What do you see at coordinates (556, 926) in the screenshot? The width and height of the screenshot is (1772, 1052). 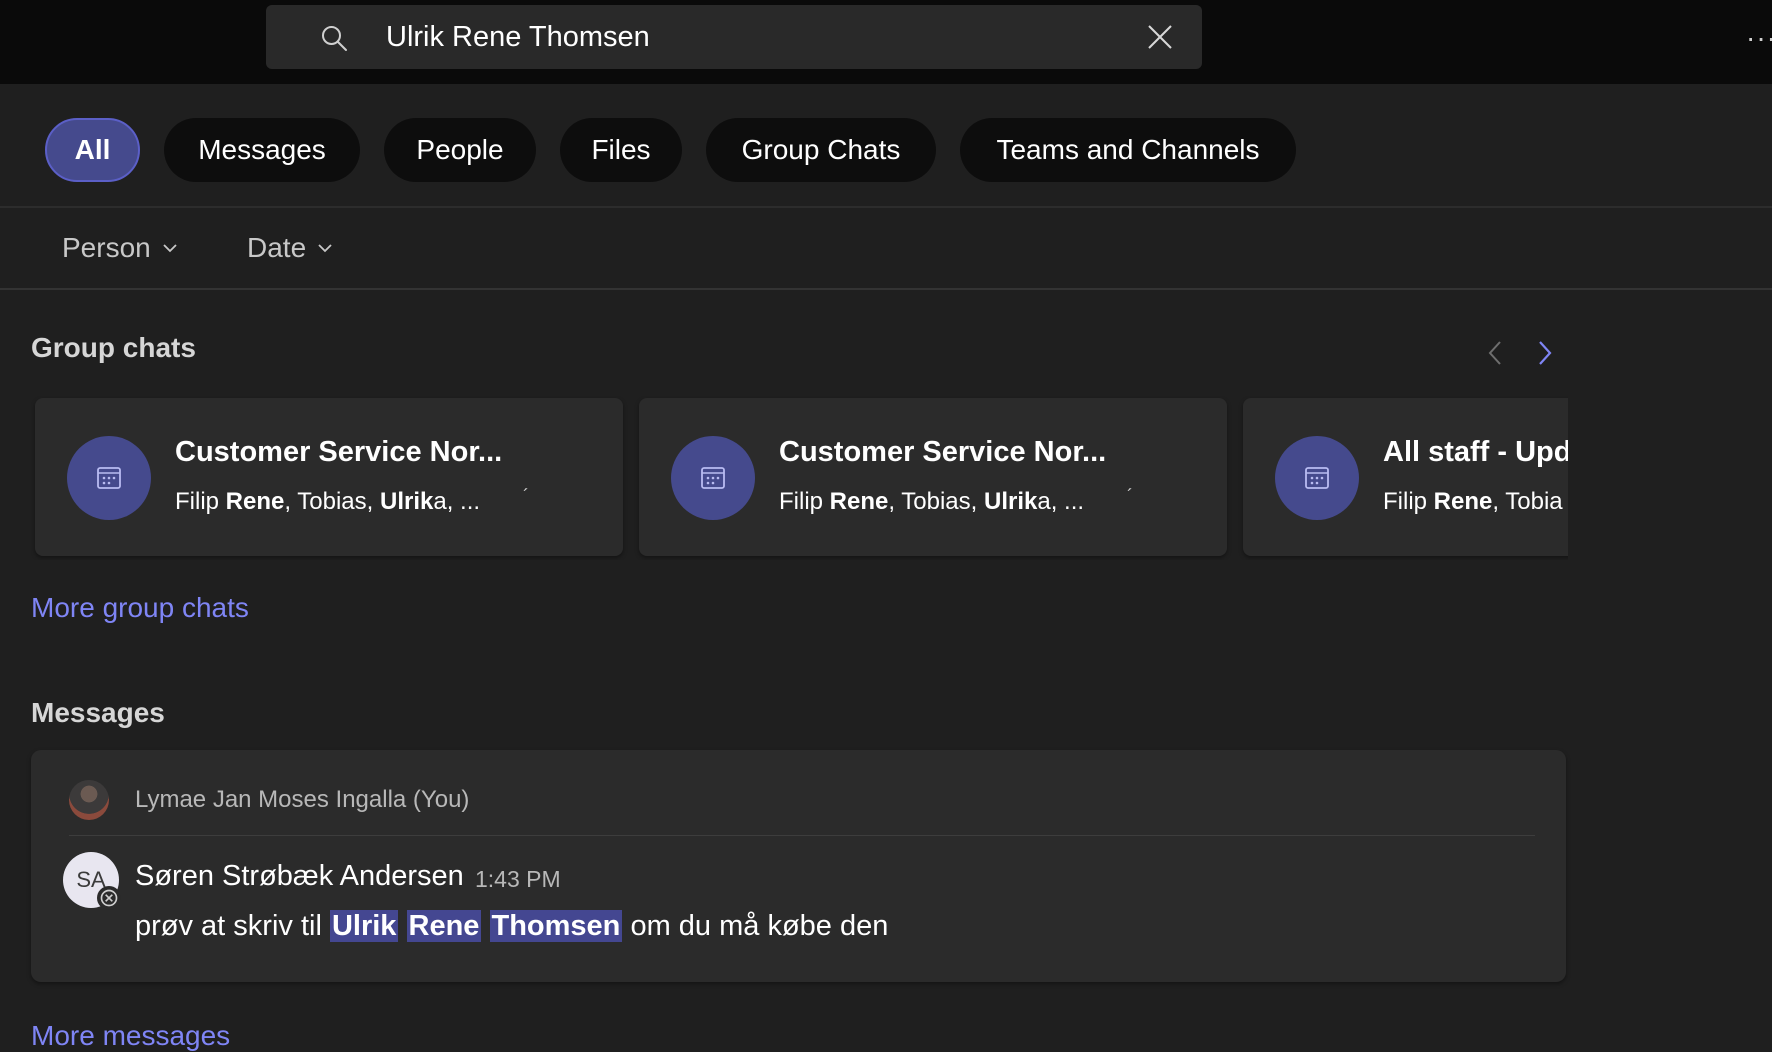 I see `search-highlight: Thomsen` at bounding box center [556, 926].